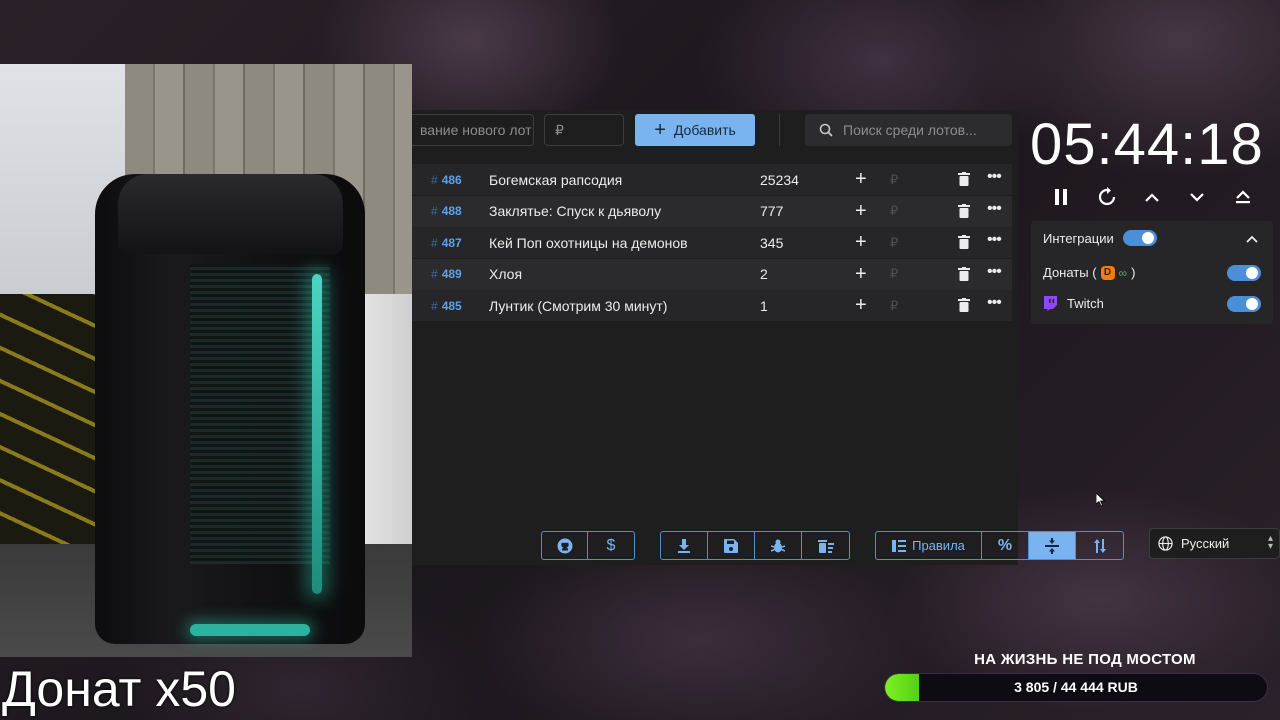 This screenshot has width=1280, height=720. Describe the element at coordinates (929, 545) in the screenshot. I see `rules-button: Правила` at that location.